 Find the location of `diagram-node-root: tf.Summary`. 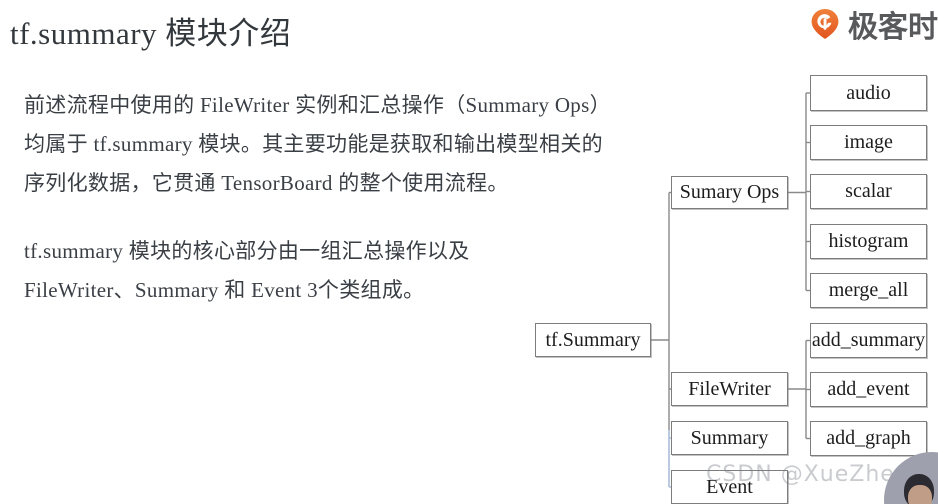

diagram-node-root: tf.Summary is located at coordinates (593, 340).